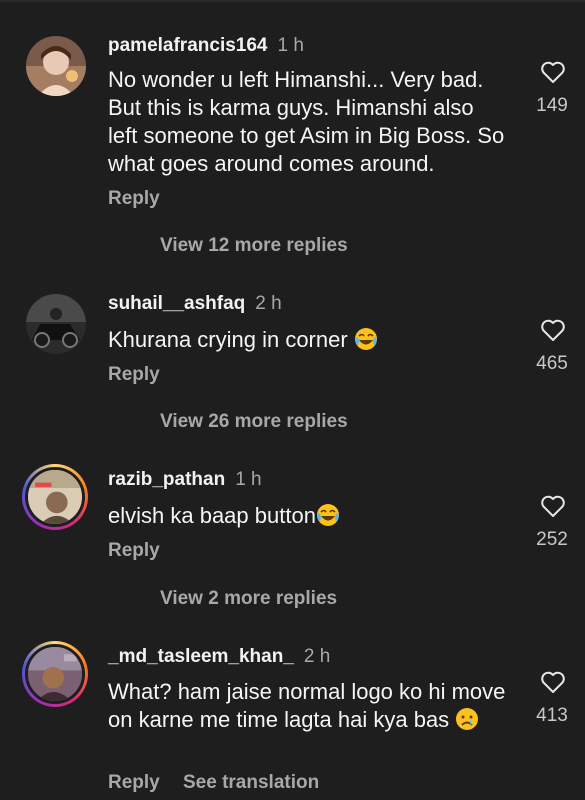  I want to click on comment-header: razib_pathan 1 h, so click(185, 480).